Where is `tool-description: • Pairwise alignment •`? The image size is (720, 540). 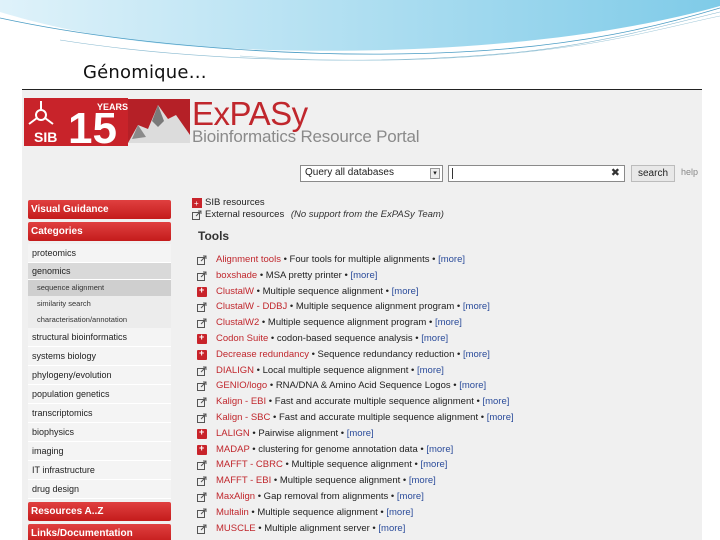
tool-description: • Pairwise alignment • is located at coordinates (298, 433).